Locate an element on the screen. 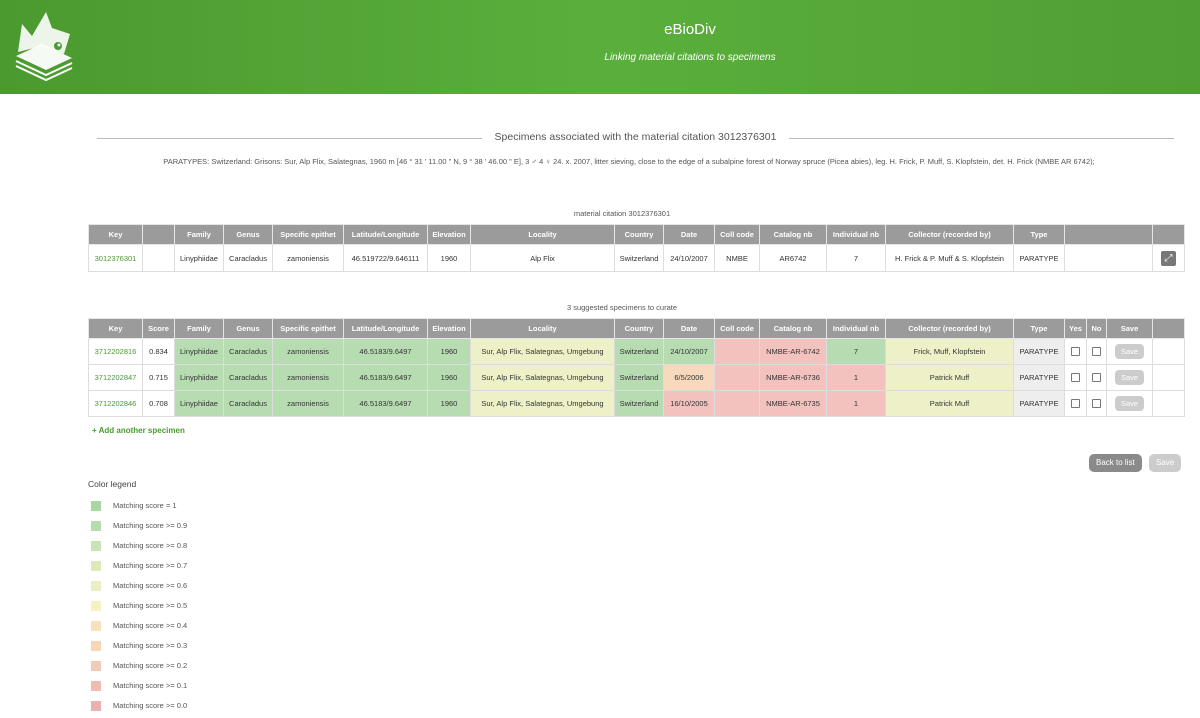  cell-individual: 7 is located at coordinates (856, 258).